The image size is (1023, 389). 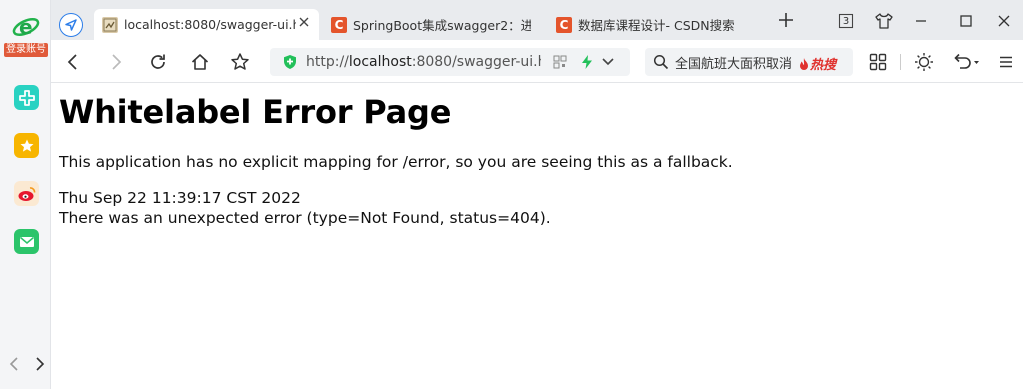 I want to click on tab-count-icon: 3, so click(x=846, y=21).